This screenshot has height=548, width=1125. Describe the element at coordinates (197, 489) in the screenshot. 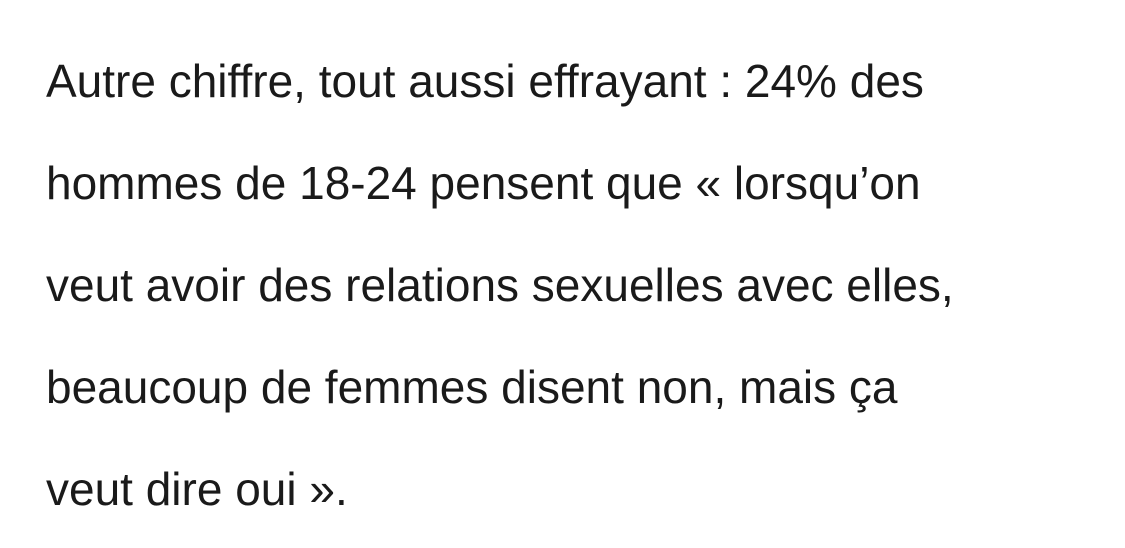

I see `paragraph-line: veut dire oui ».` at that location.